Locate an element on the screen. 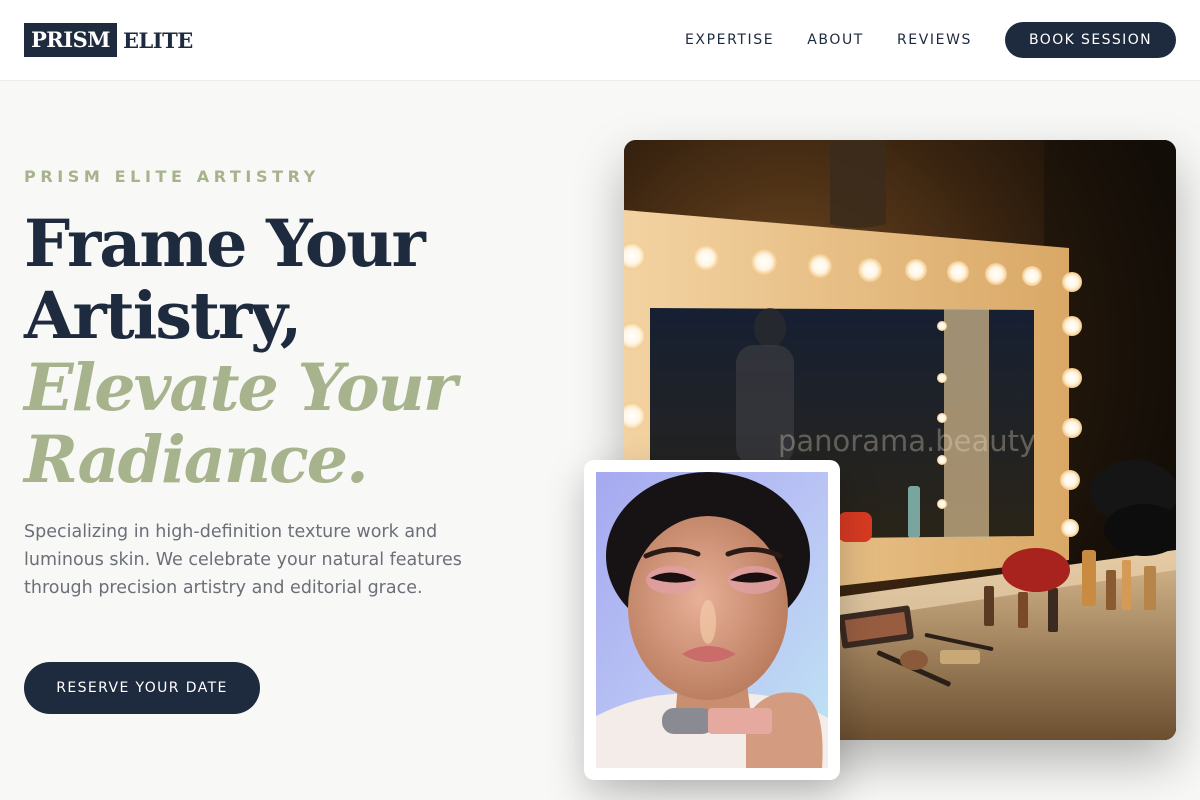 The width and height of the screenshot is (1200, 800). nav-link-about: ABOUT is located at coordinates (835, 40).